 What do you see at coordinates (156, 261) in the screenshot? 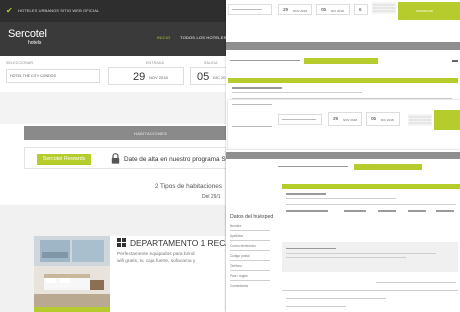
I see `room-desc-line-2: wifi gratis, tv, caja fuerte, sofacama y` at bounding box center [156, 261].